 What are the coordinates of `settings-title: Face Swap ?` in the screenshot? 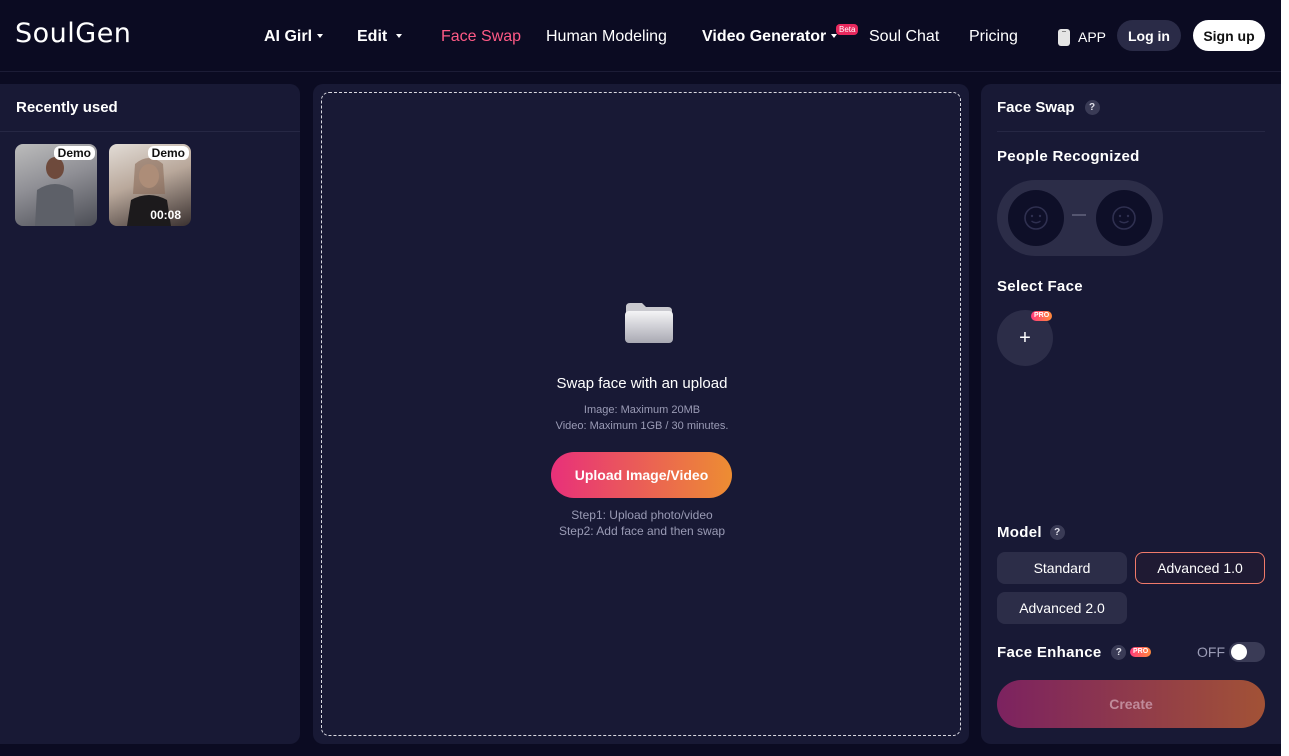 It's located at (1048, 107).